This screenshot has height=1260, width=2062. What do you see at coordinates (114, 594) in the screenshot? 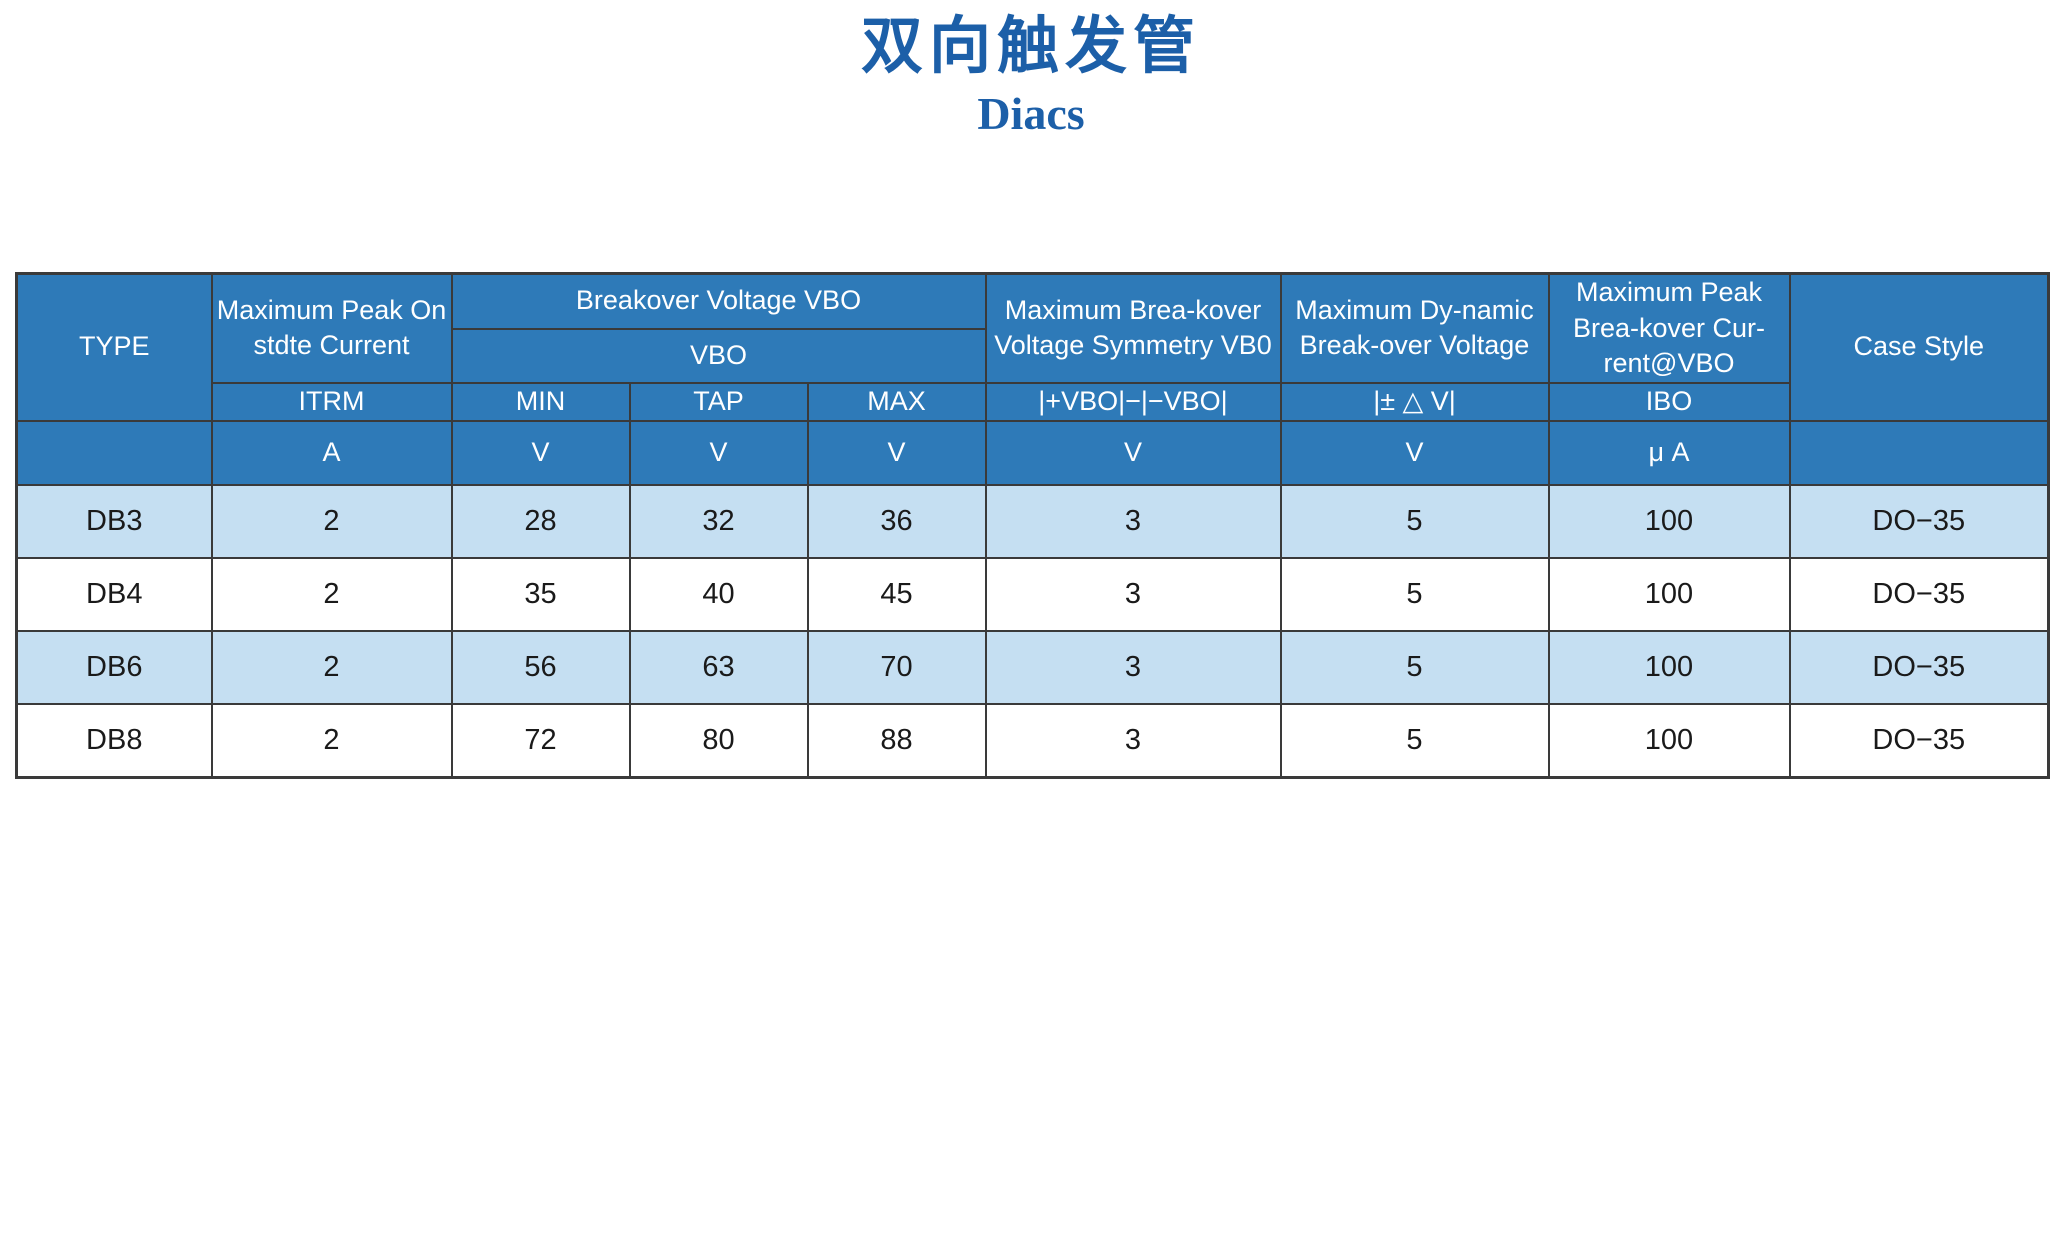
I see `cell-type: DB4` at bounding box center [114, 594].